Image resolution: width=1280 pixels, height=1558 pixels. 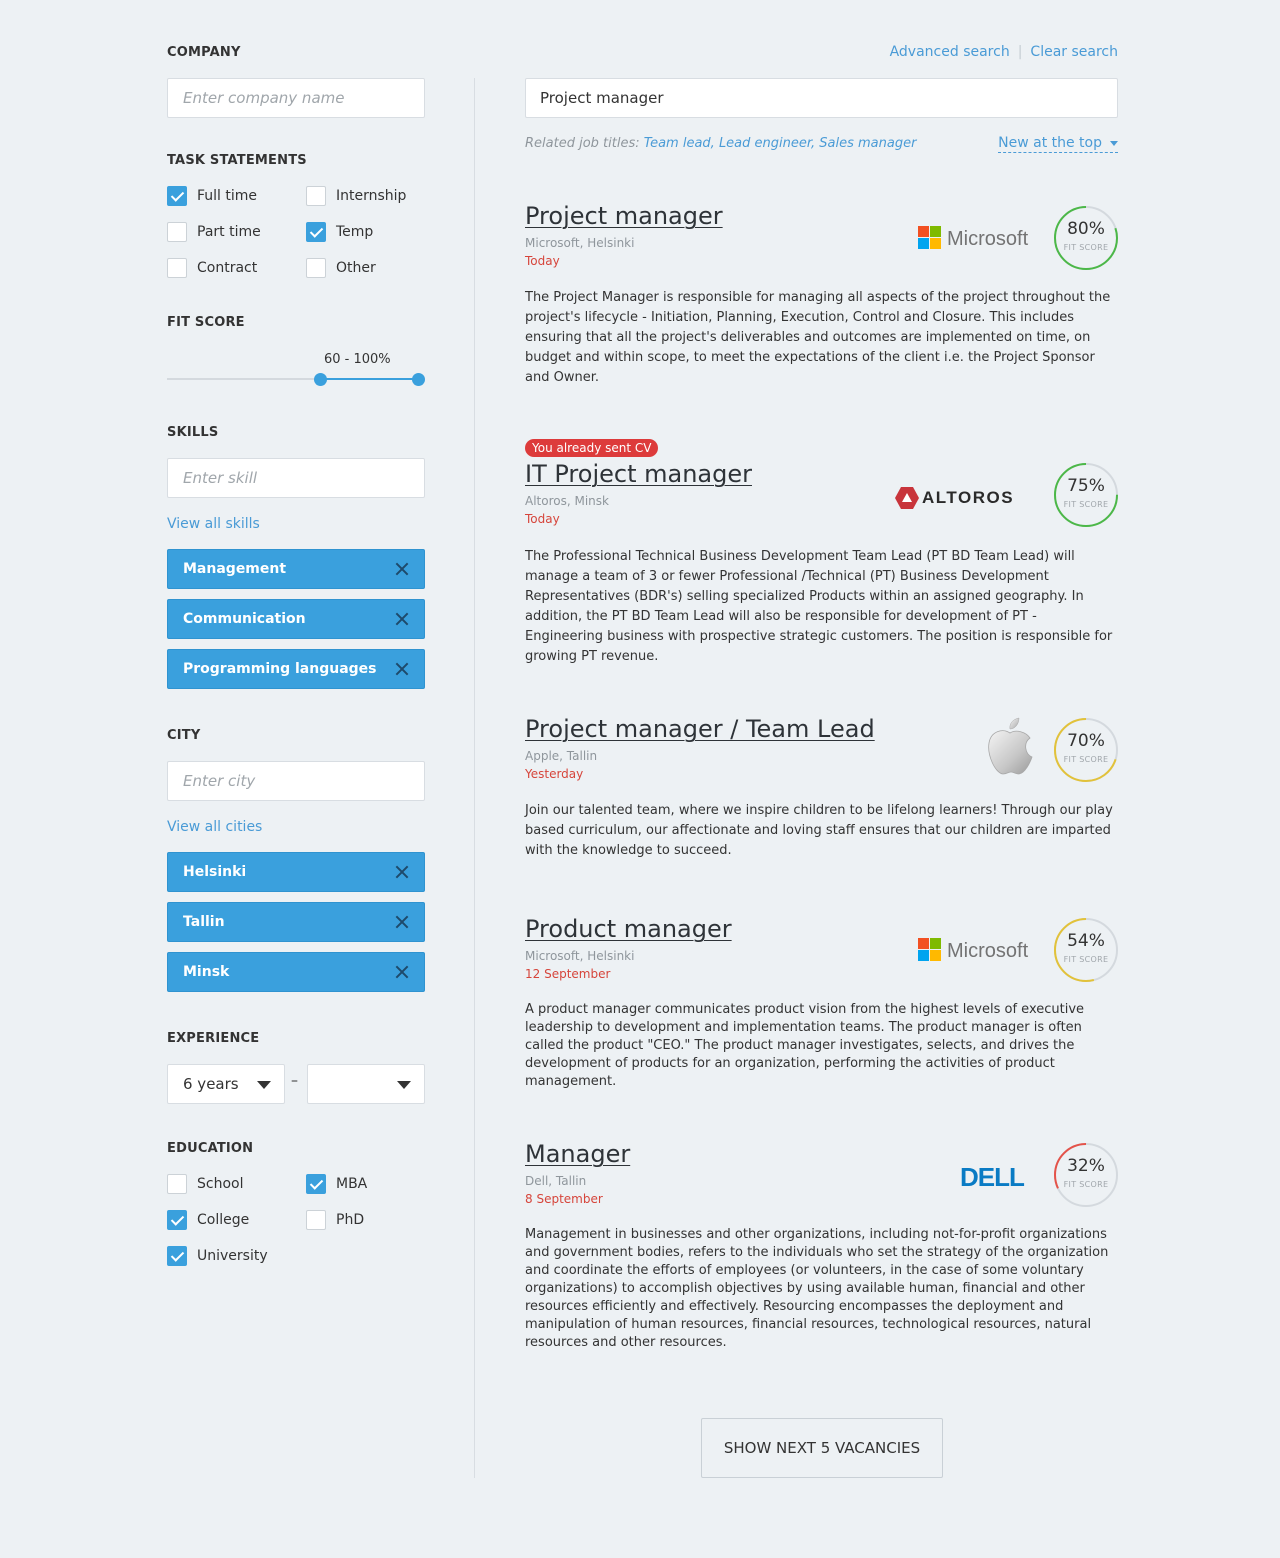 What do you see at coordinates (1086, 486) in the screenshot?
I see `fit-score-value: 75%` at bounding box center [1086, 486].